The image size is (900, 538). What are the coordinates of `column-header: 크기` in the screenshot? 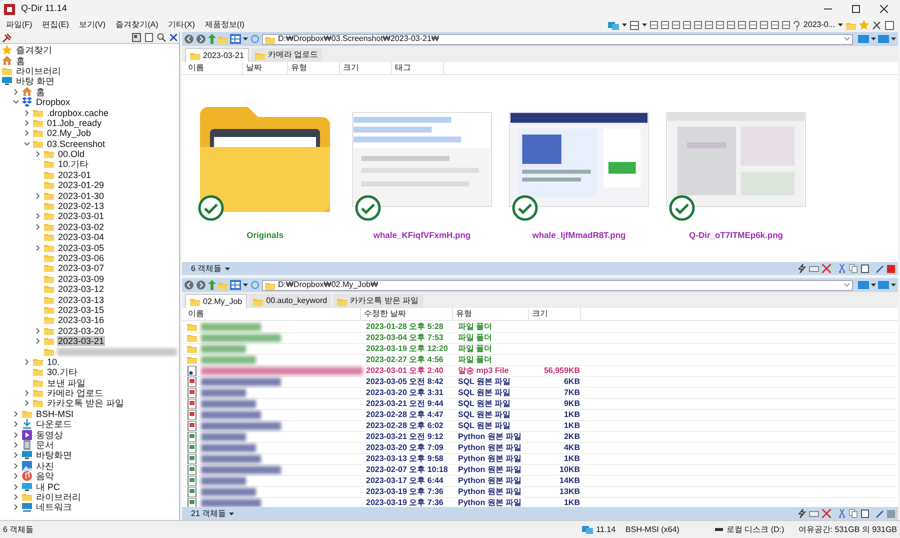 It's located at (366, 68).